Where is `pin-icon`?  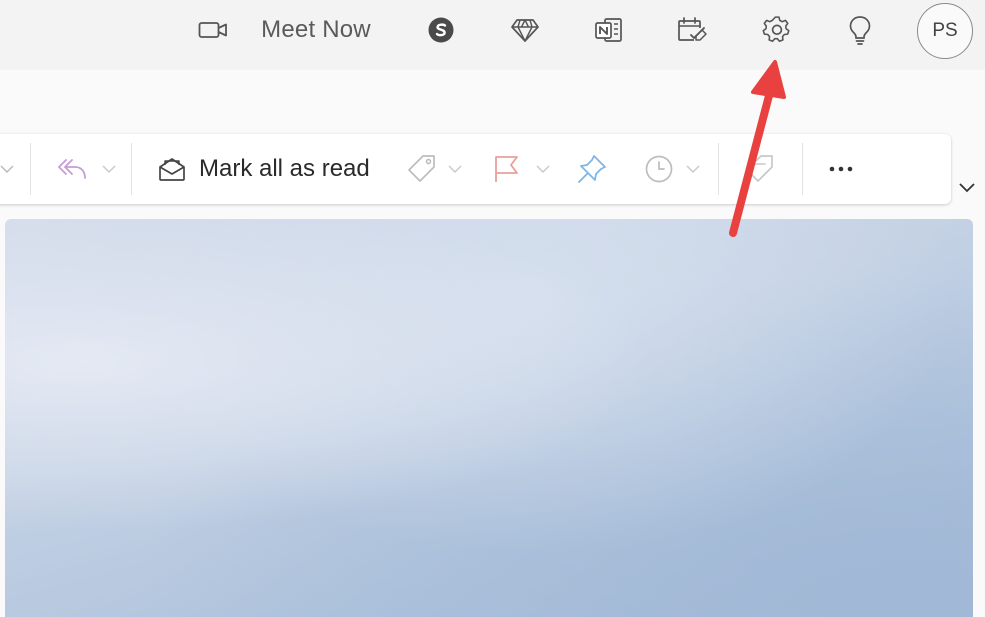 pin-icon is located at coordinates (592, 169).